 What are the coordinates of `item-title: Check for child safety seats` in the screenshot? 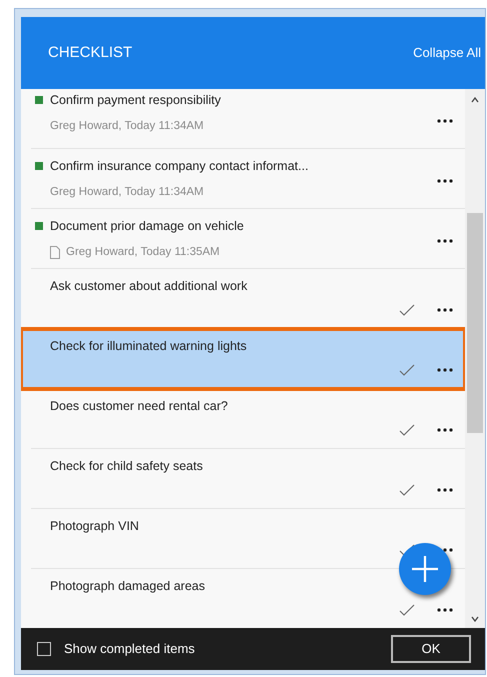 It's located at (126, 466).